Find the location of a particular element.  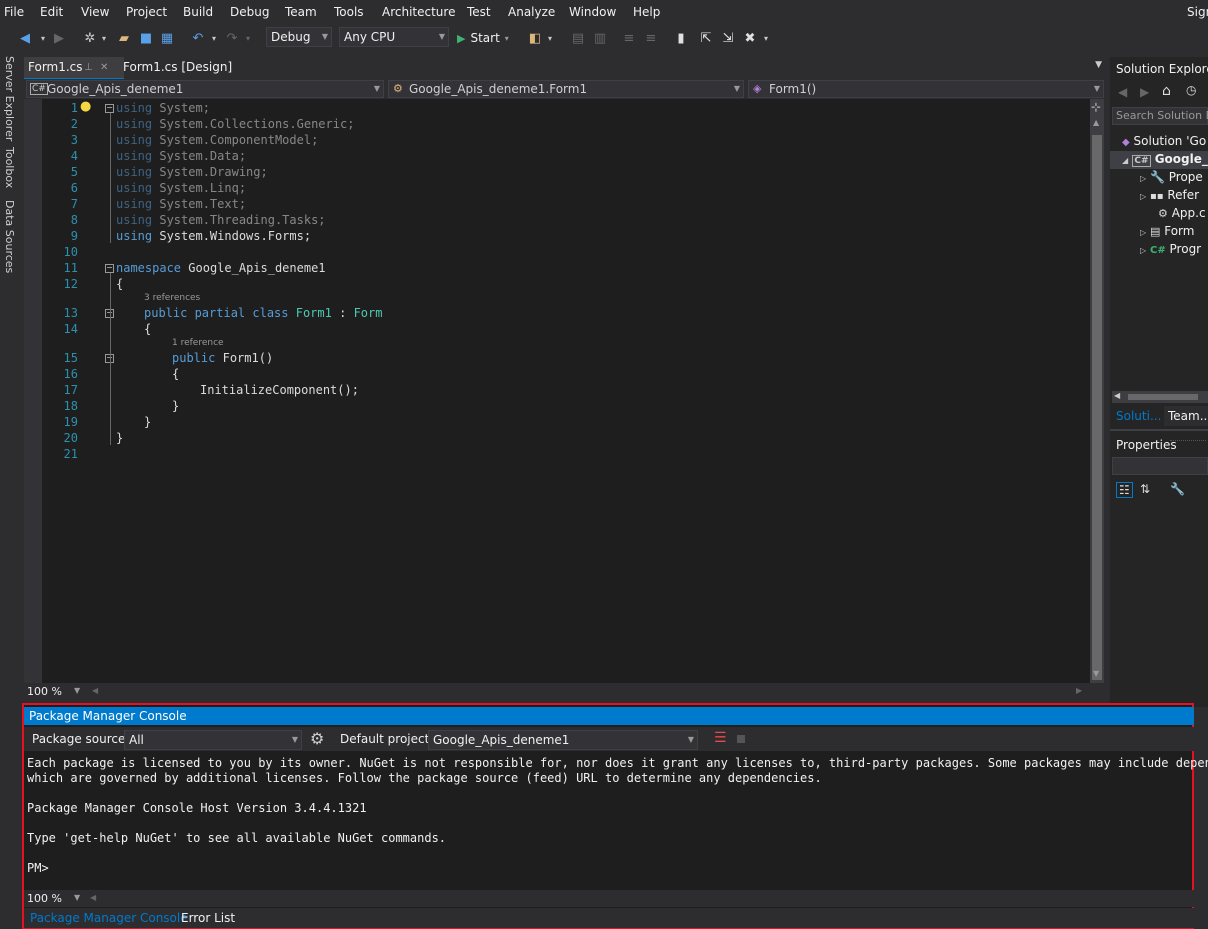

project-node: ◢ C# Google_ is located at coordinates (1165, 159).